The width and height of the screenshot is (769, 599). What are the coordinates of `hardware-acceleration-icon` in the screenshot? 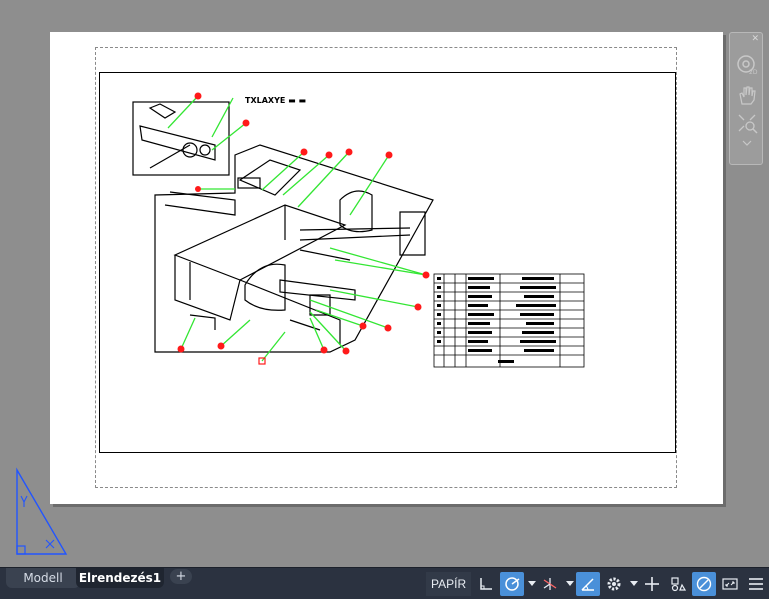 It's located at (704, 583).